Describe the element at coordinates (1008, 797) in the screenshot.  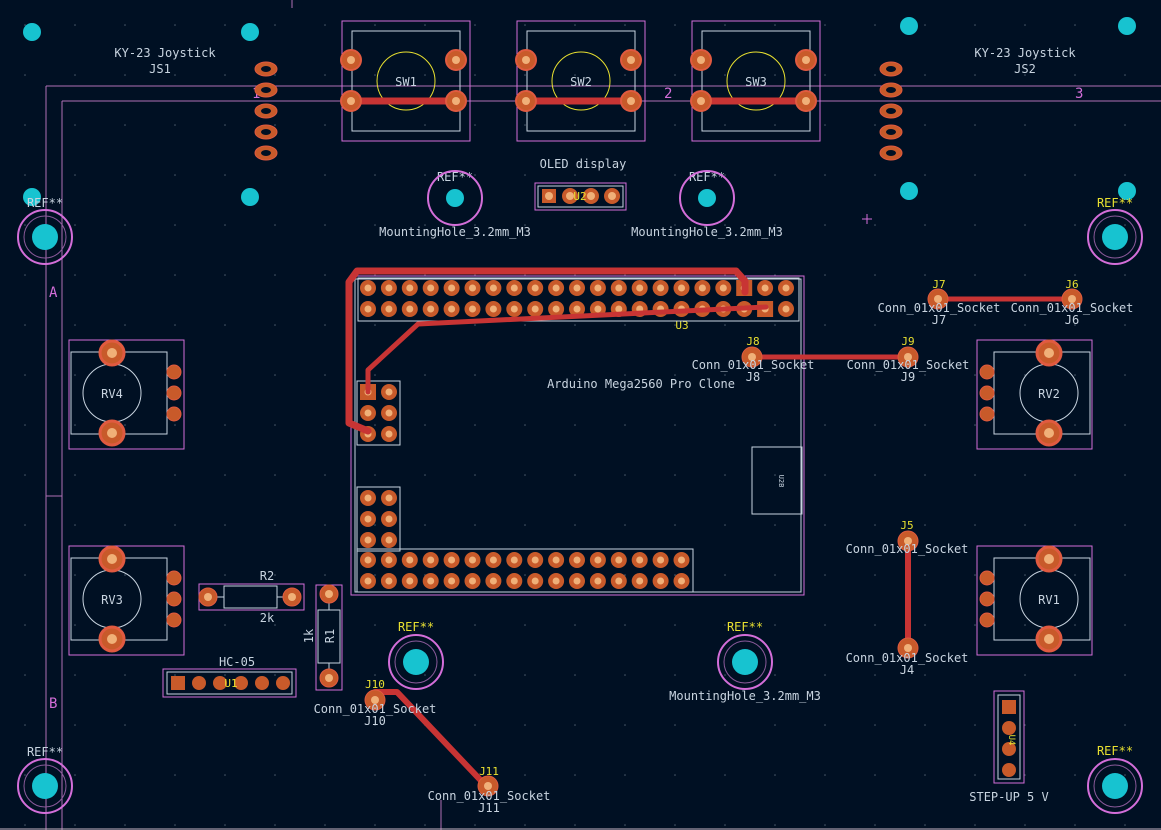
I see `stepup-value: STEP-UP 5 V` at that location.